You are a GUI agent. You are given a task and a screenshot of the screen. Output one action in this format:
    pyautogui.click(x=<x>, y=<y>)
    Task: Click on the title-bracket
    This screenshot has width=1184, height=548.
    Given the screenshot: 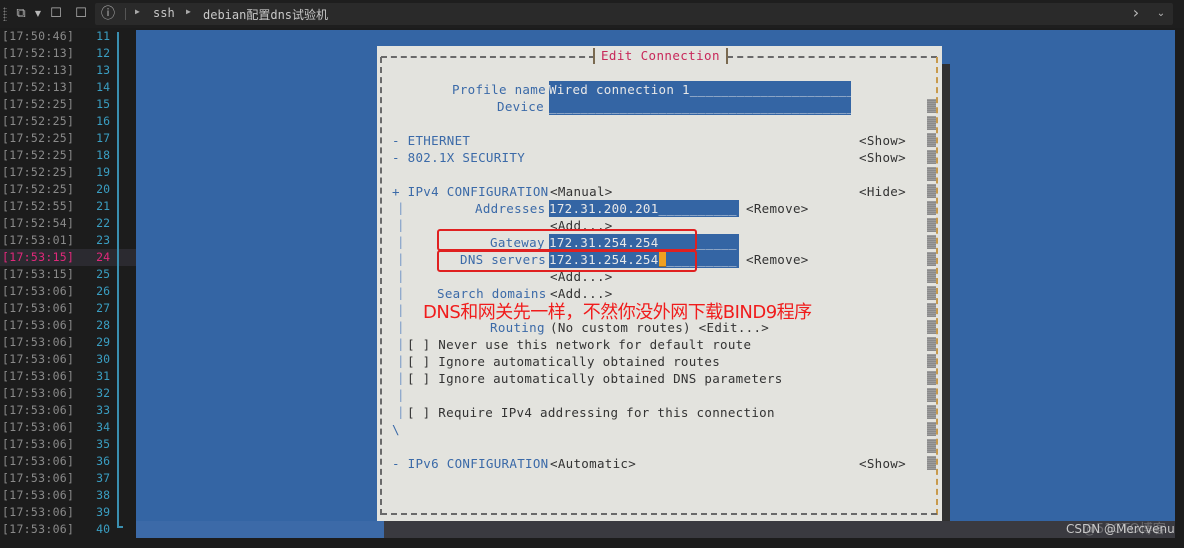 What is the action you would take?
    pyautogui.click(x=594, y=56)
    